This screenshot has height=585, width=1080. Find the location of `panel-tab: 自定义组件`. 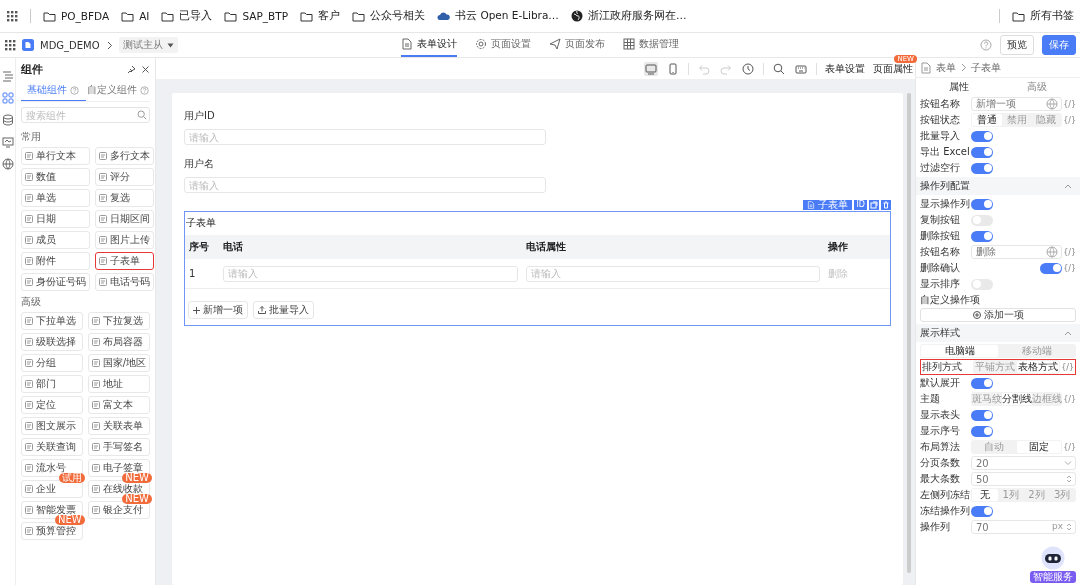

panel-tab: 自定义组件 is located at coordinates (117, 90).